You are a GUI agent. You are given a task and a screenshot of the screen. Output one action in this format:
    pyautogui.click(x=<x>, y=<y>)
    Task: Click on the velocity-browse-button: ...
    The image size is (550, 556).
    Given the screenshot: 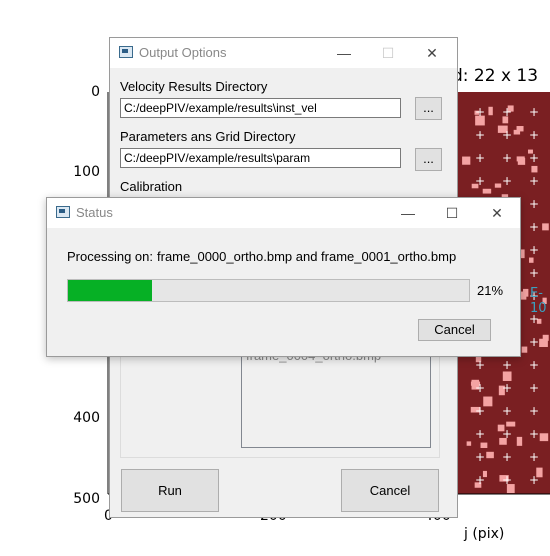 What is the action you would take?
    pyautogui.click(x=428, y=108)
    